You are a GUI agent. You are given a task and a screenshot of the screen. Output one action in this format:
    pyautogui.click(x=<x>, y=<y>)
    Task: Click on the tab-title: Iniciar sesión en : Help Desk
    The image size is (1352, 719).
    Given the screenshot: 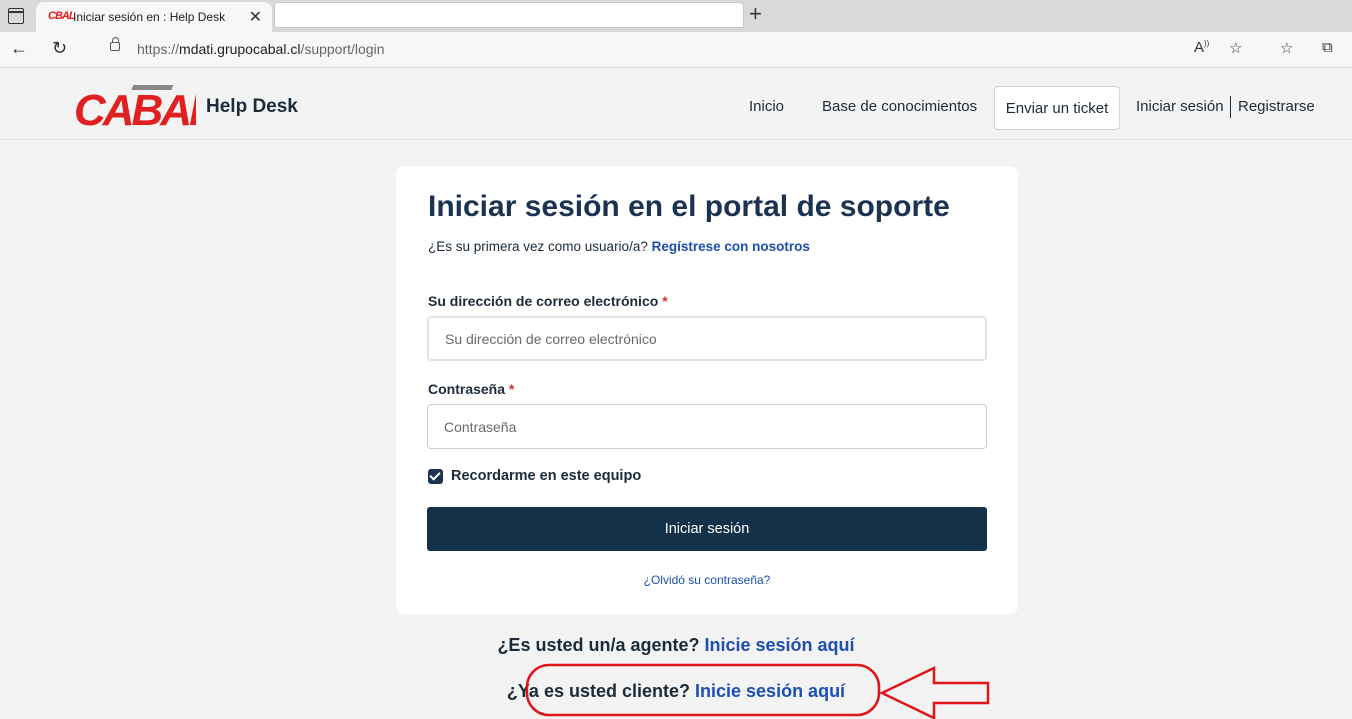 What is the action you would take?
    pyautogui.click(x=149, y=17)
    